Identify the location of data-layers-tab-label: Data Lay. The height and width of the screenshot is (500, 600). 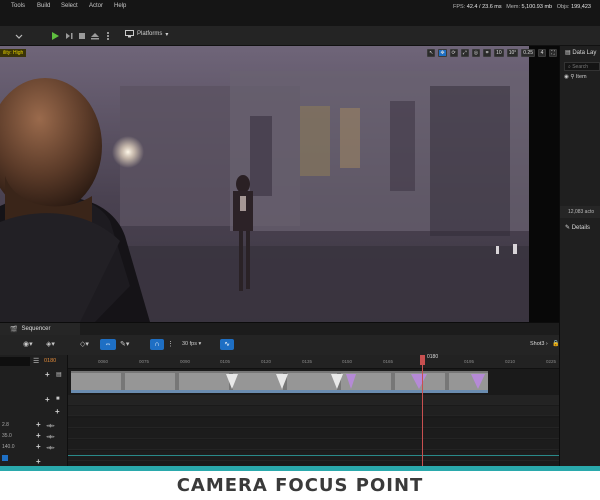
(584, 53).